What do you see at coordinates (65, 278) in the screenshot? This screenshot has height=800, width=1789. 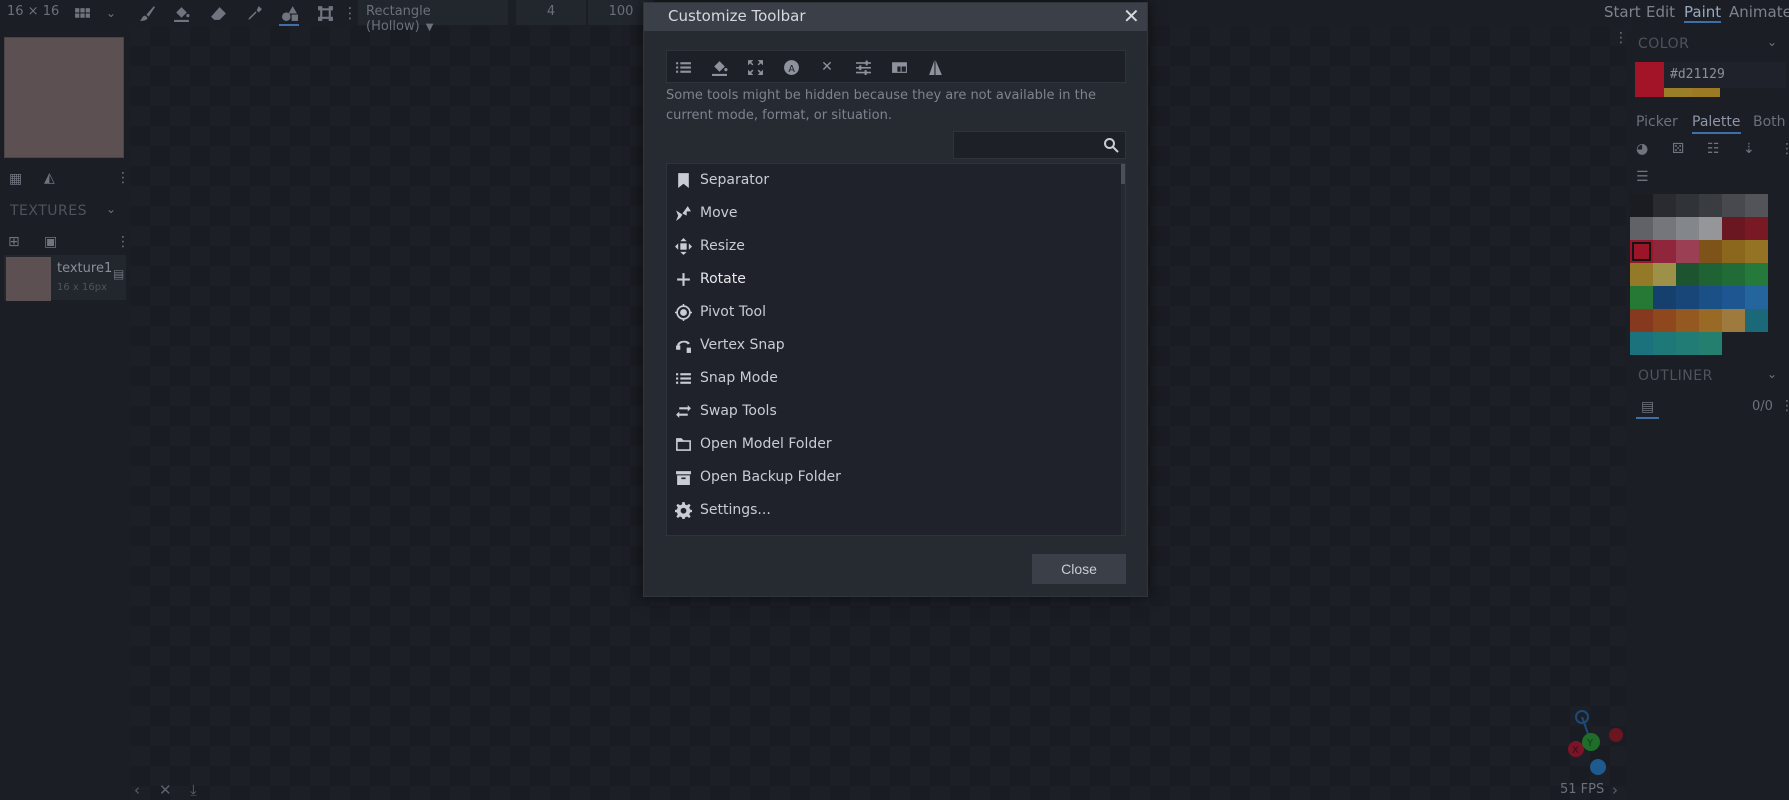 I see `texture-list-item: texture1 16 x 16px ▤` at bounding box center [65, 278].